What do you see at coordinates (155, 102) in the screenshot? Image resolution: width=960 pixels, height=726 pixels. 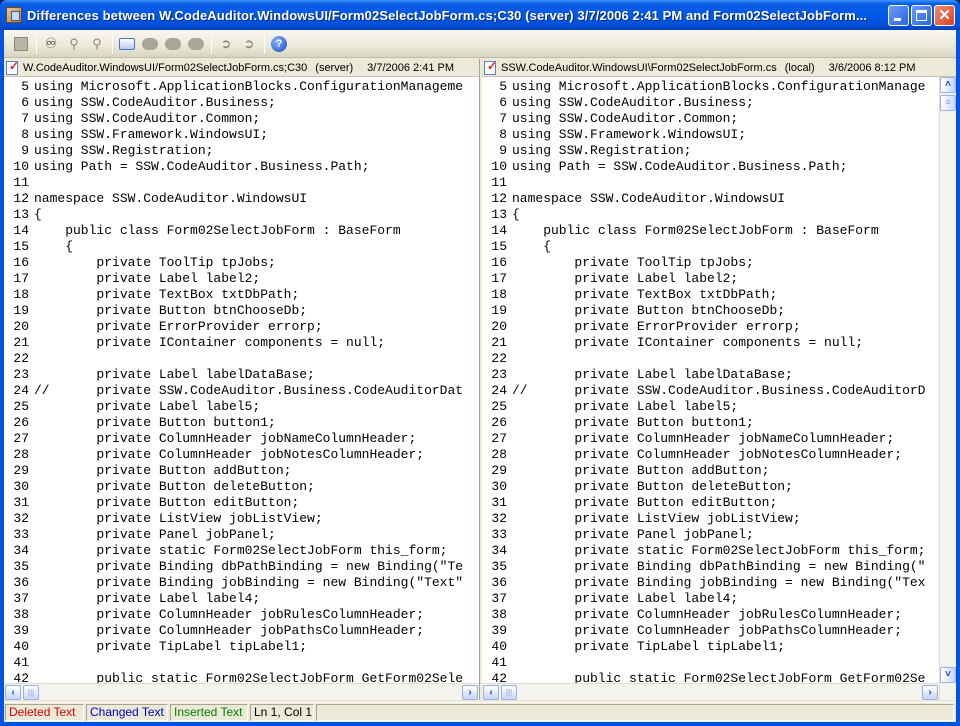 I see `line-text: using SSW.CodeAuditor.Business;` at bounding box center [155, 102].